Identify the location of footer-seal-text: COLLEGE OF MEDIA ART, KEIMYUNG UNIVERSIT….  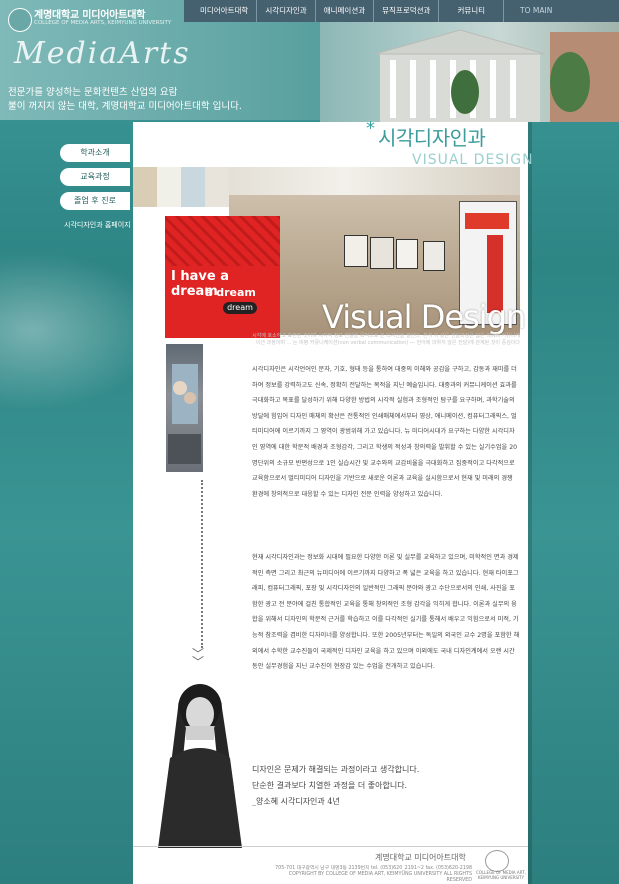
(501, 875).